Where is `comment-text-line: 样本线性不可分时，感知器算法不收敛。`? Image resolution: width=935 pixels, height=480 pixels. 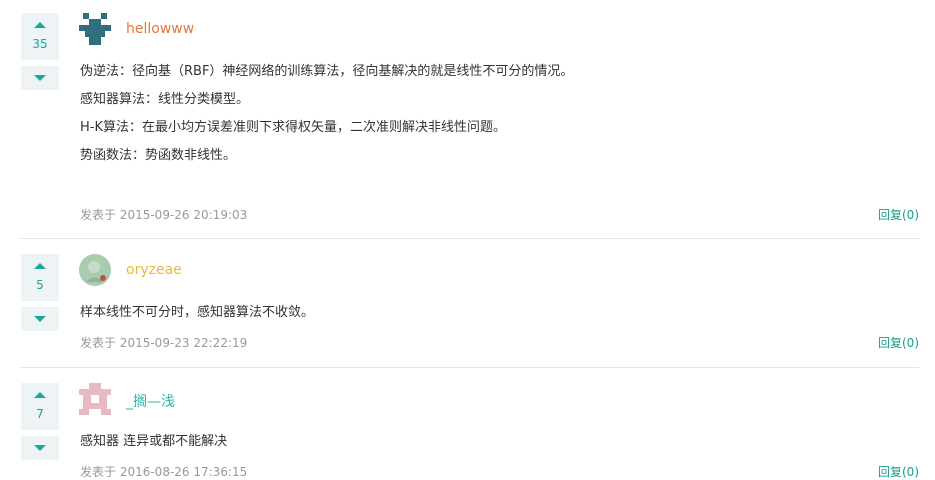
comment-text-line: 样本线性不可分时，感知器算法不收敛。 is located at coordinates (197, 312).